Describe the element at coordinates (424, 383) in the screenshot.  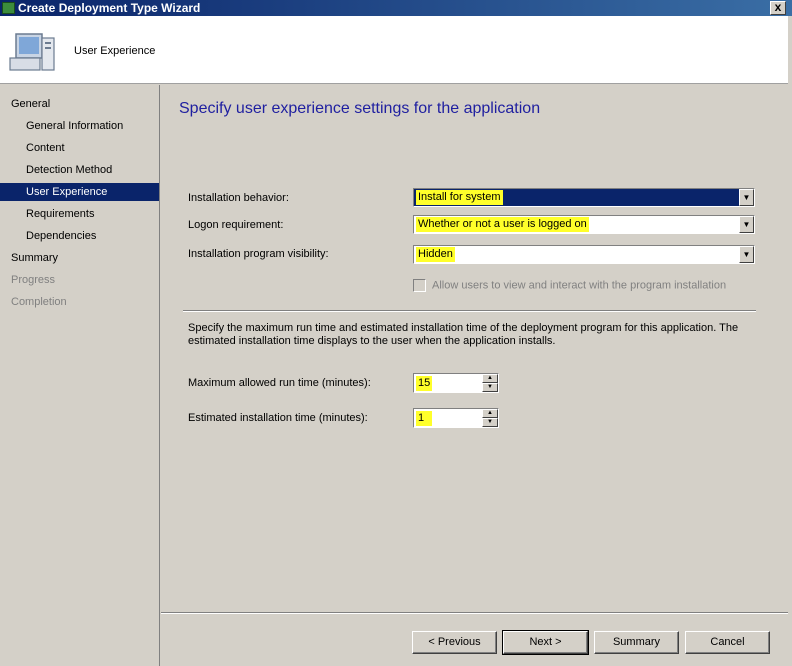
I see `max-run-time-value: 15` at that location.